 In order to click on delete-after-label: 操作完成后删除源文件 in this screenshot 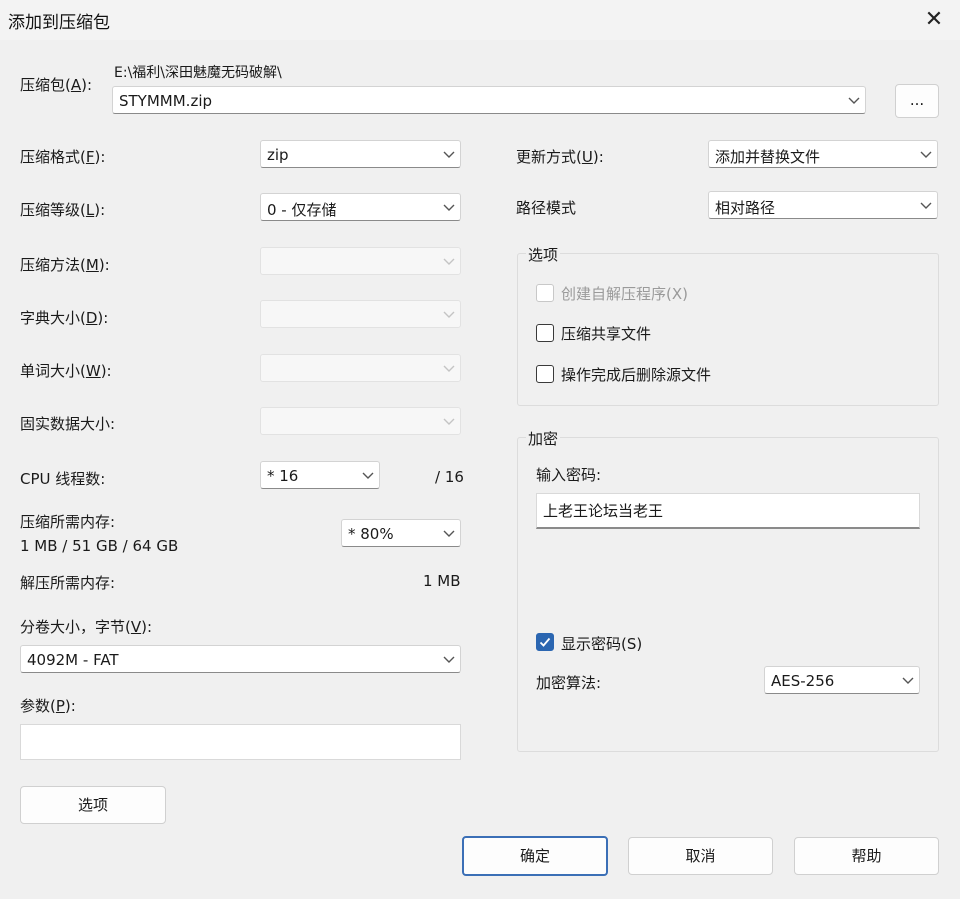, I will do `click(636, 375)`.